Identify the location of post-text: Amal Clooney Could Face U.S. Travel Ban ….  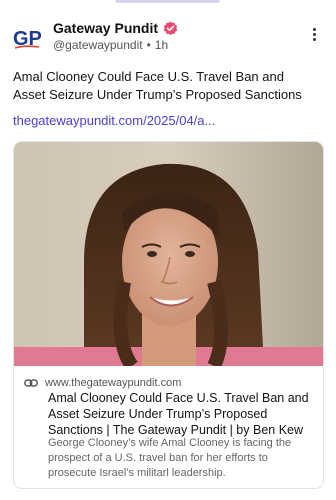
(157, 85).